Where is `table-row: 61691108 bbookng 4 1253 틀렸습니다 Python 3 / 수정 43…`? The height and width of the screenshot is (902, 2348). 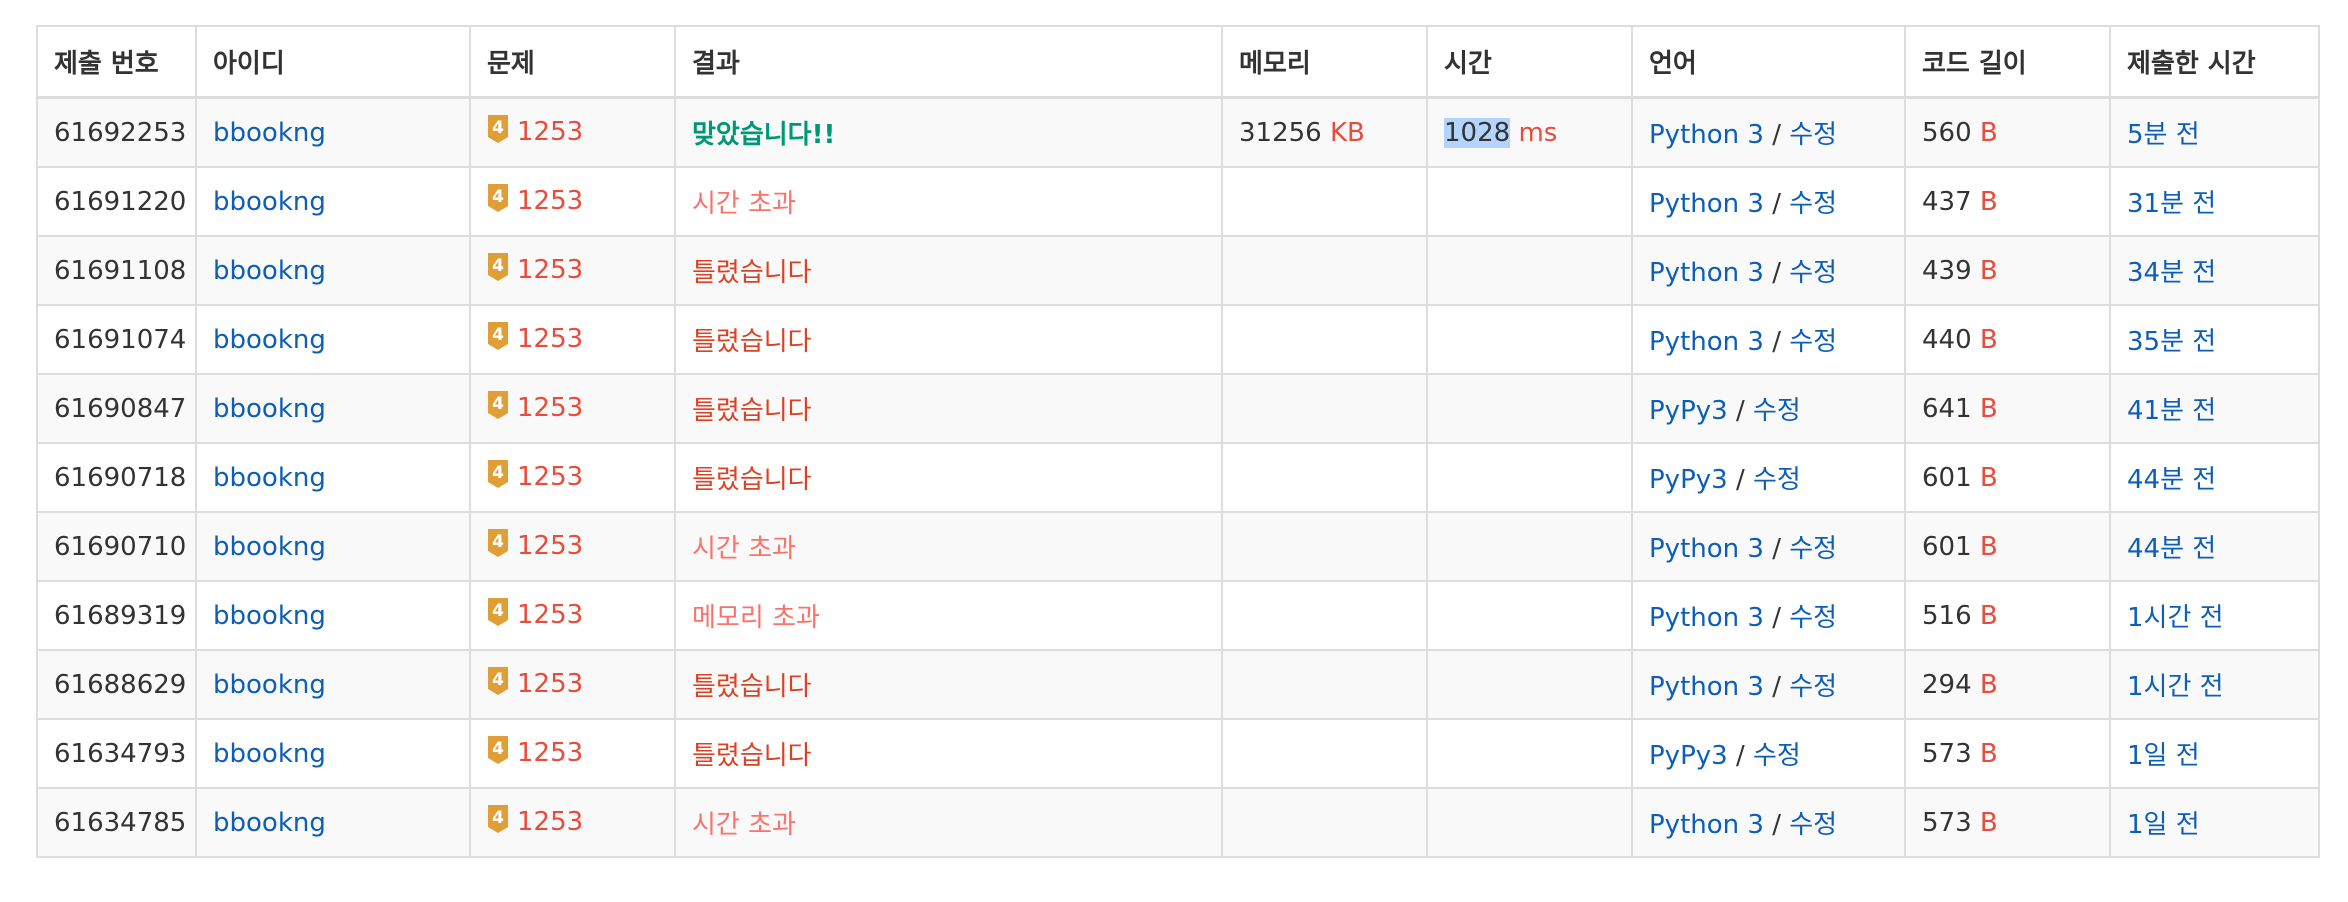
table-row: 61691108 bbookng 4 1253 틀렸습니다 Python 3 / 수정 43… is located at coordinates (1178, 270).